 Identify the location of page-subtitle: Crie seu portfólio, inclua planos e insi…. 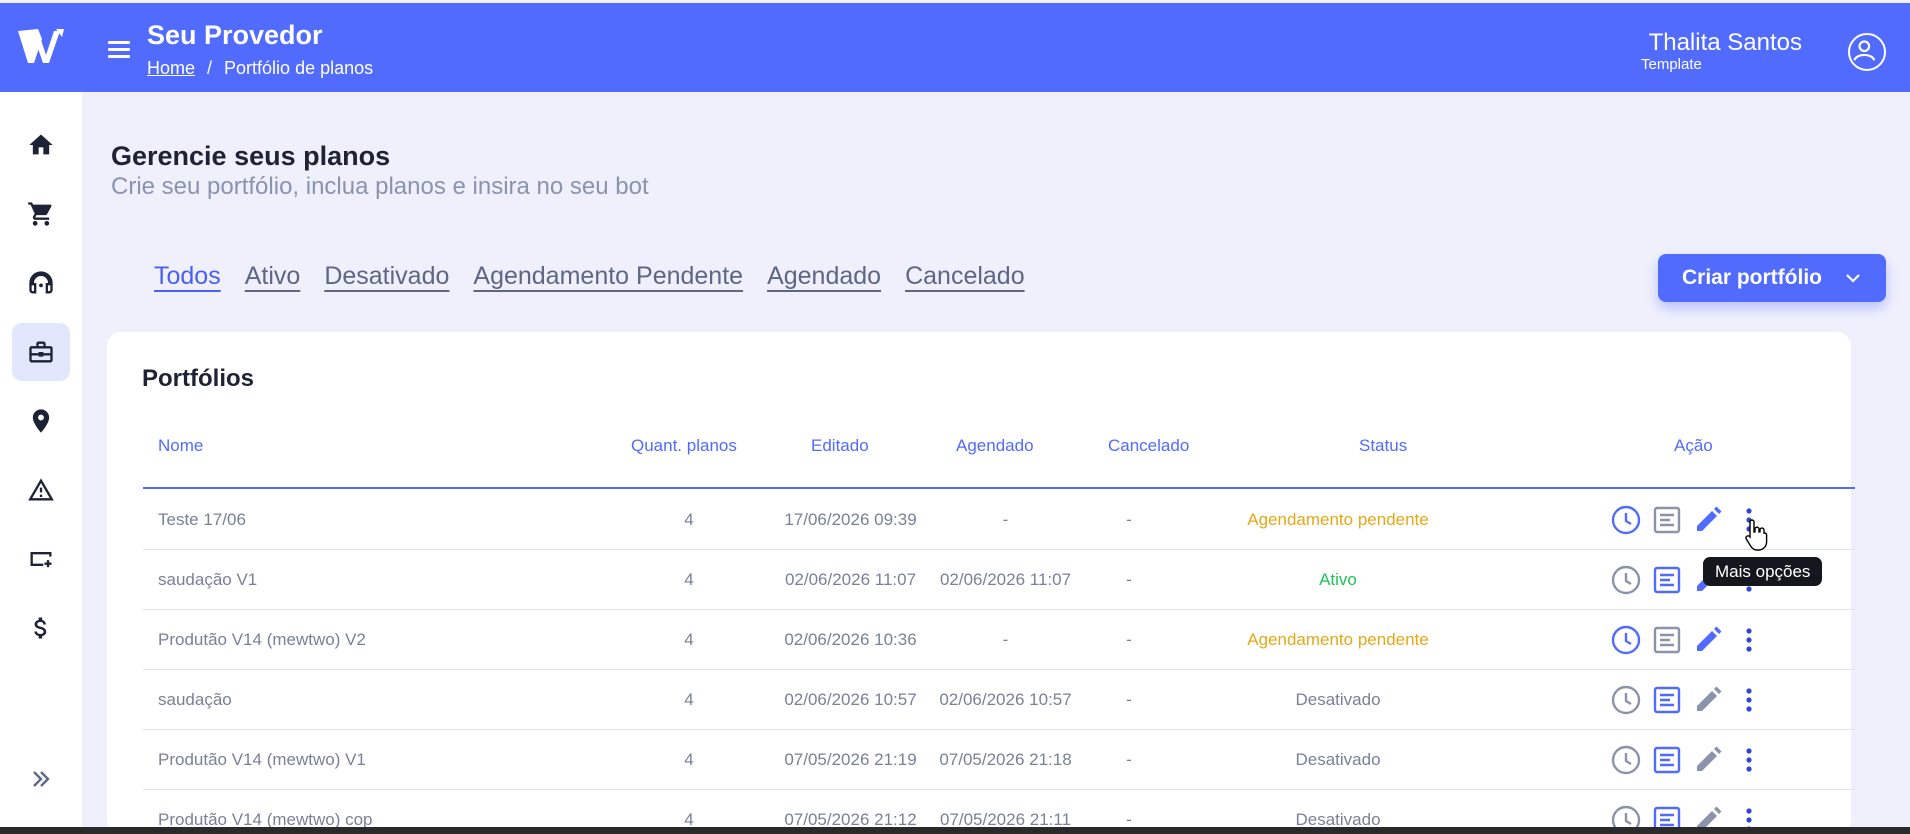
(380, 186).